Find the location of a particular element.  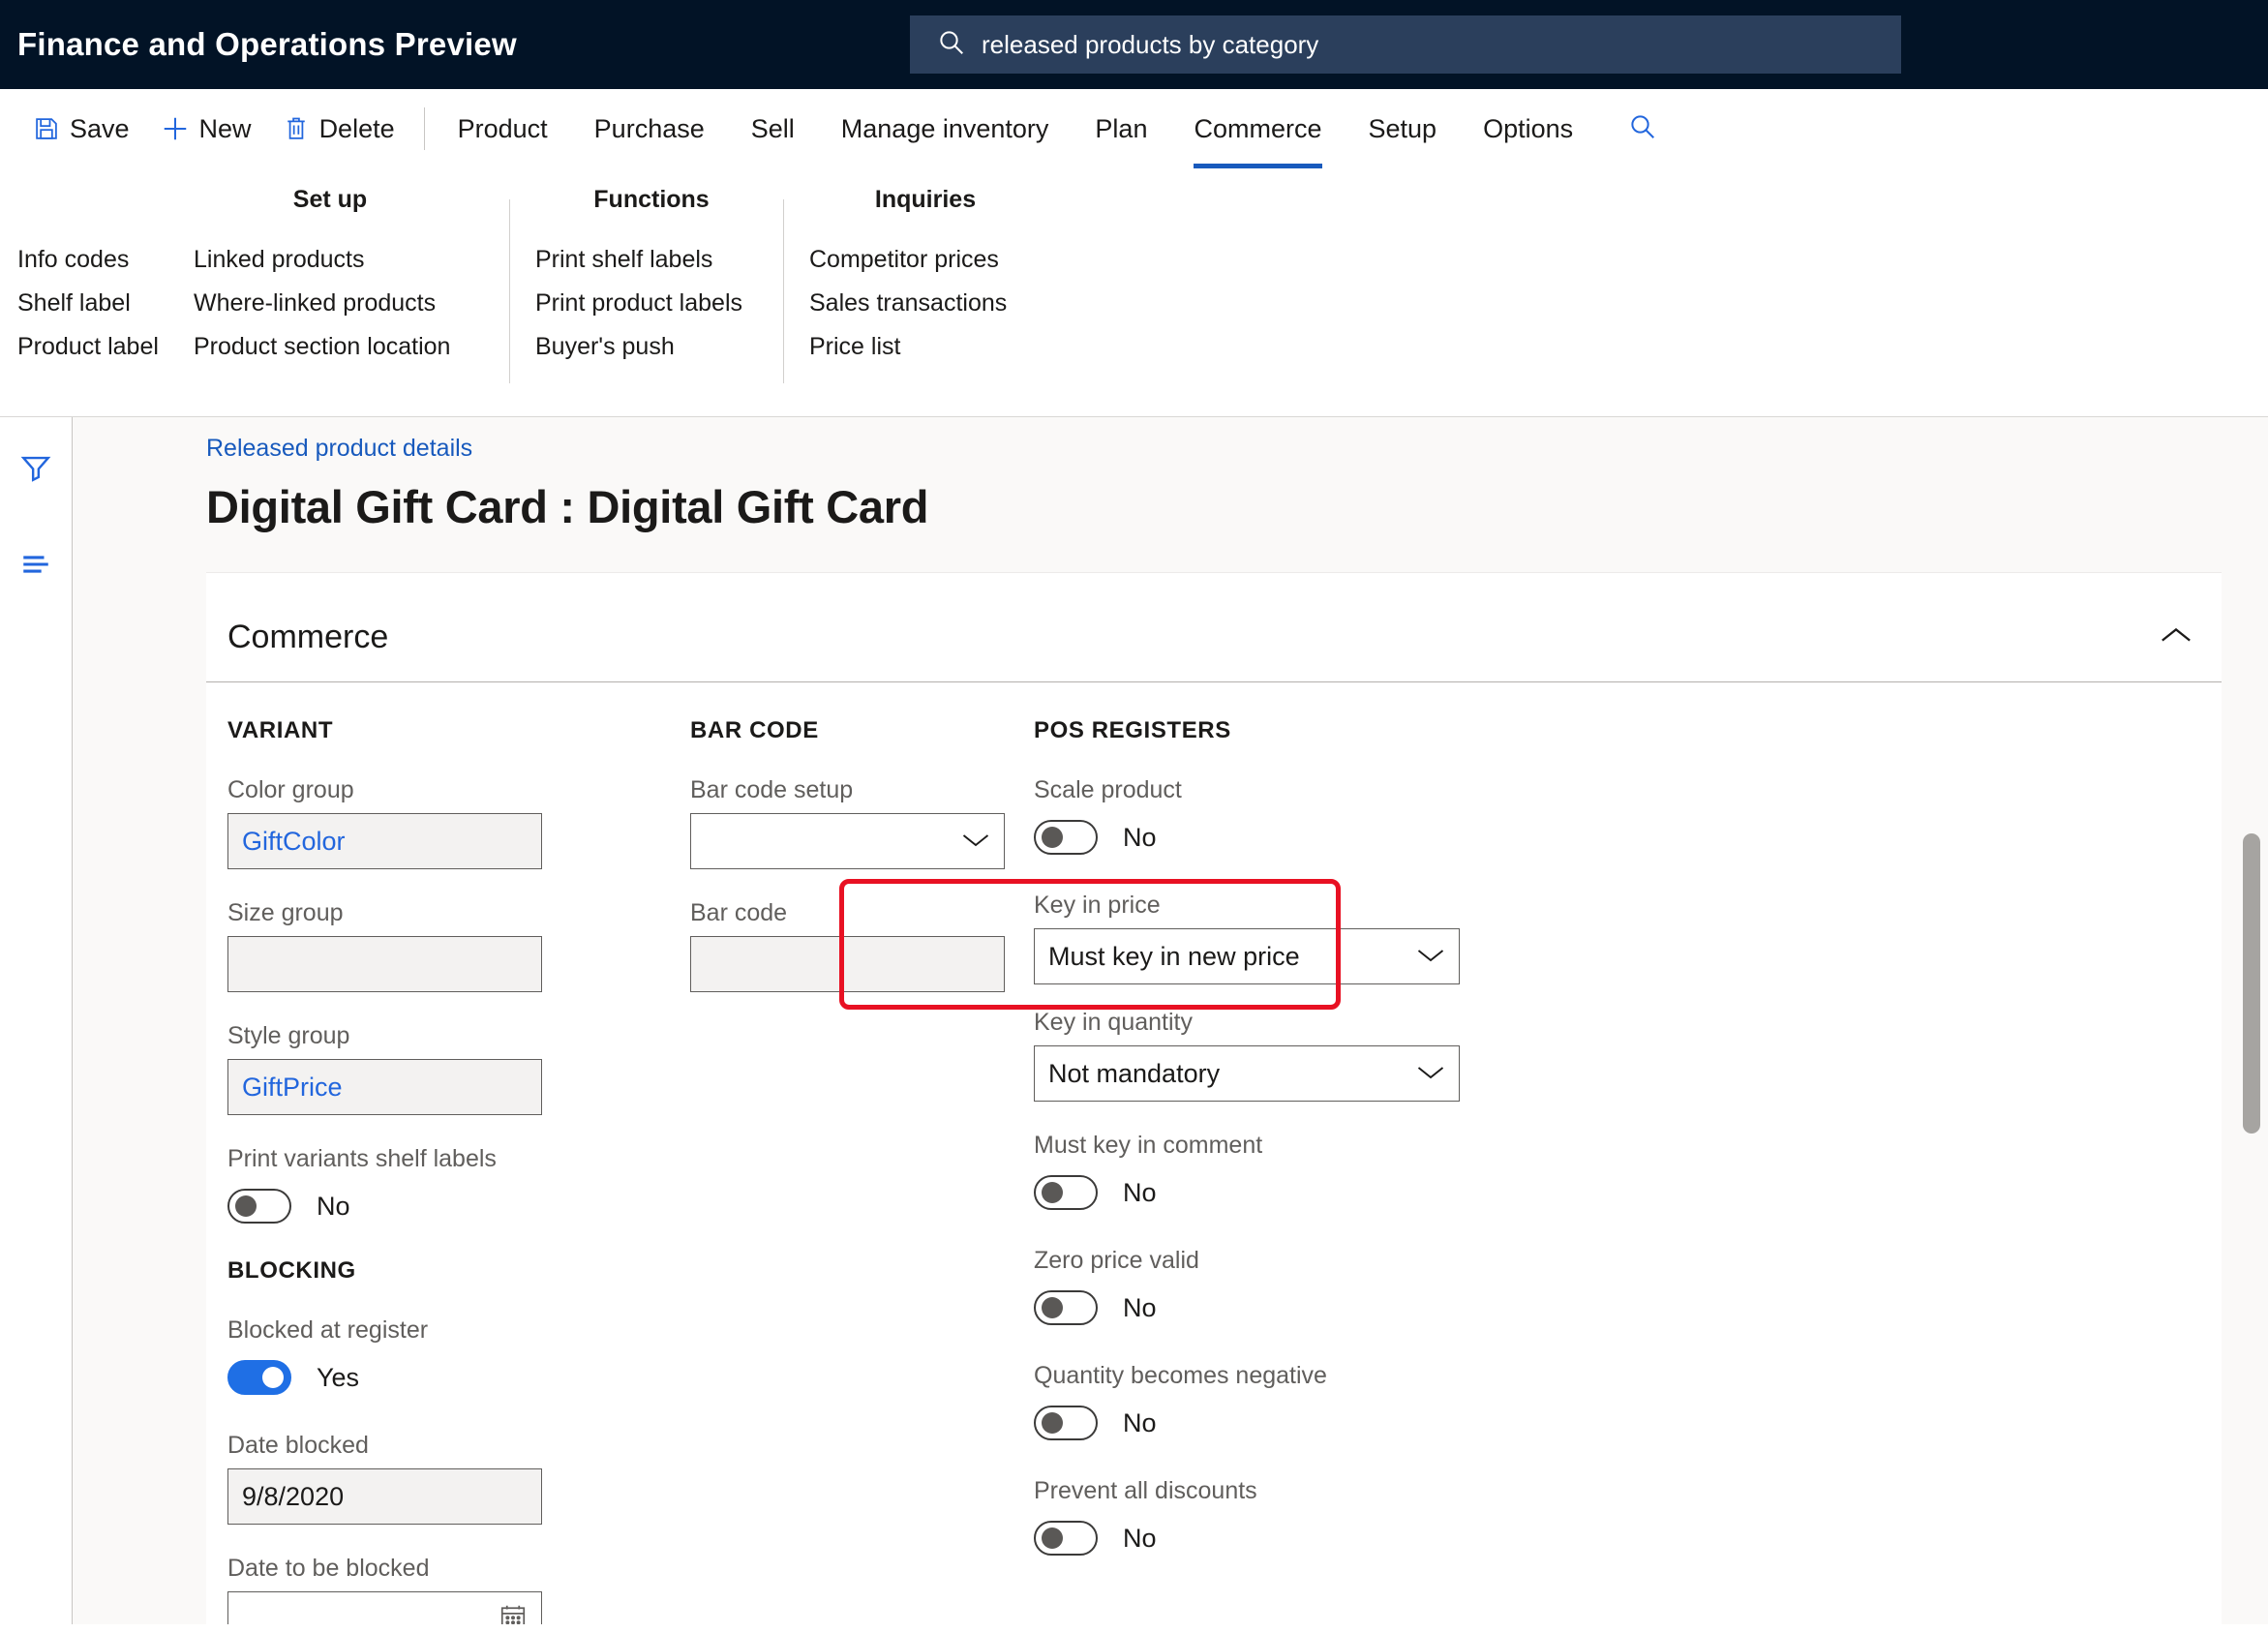

tab-sell-label: Sell is located at coordinates (772, 128).